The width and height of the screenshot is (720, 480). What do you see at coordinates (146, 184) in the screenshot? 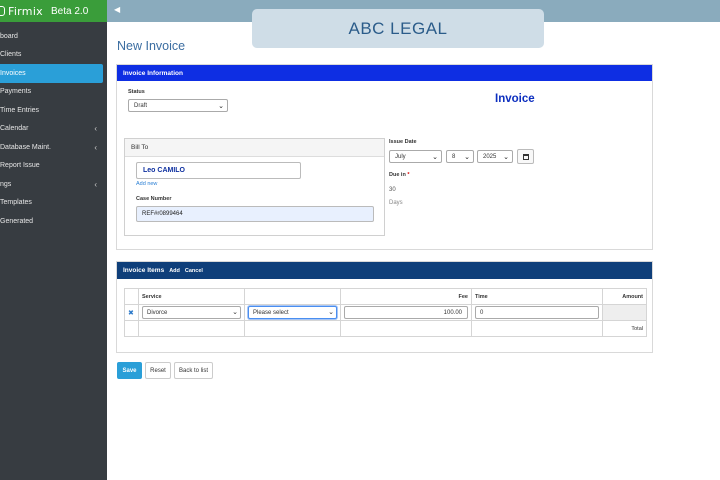
I see `add-new-client-link: Add new` at bounding box center [146, 184].